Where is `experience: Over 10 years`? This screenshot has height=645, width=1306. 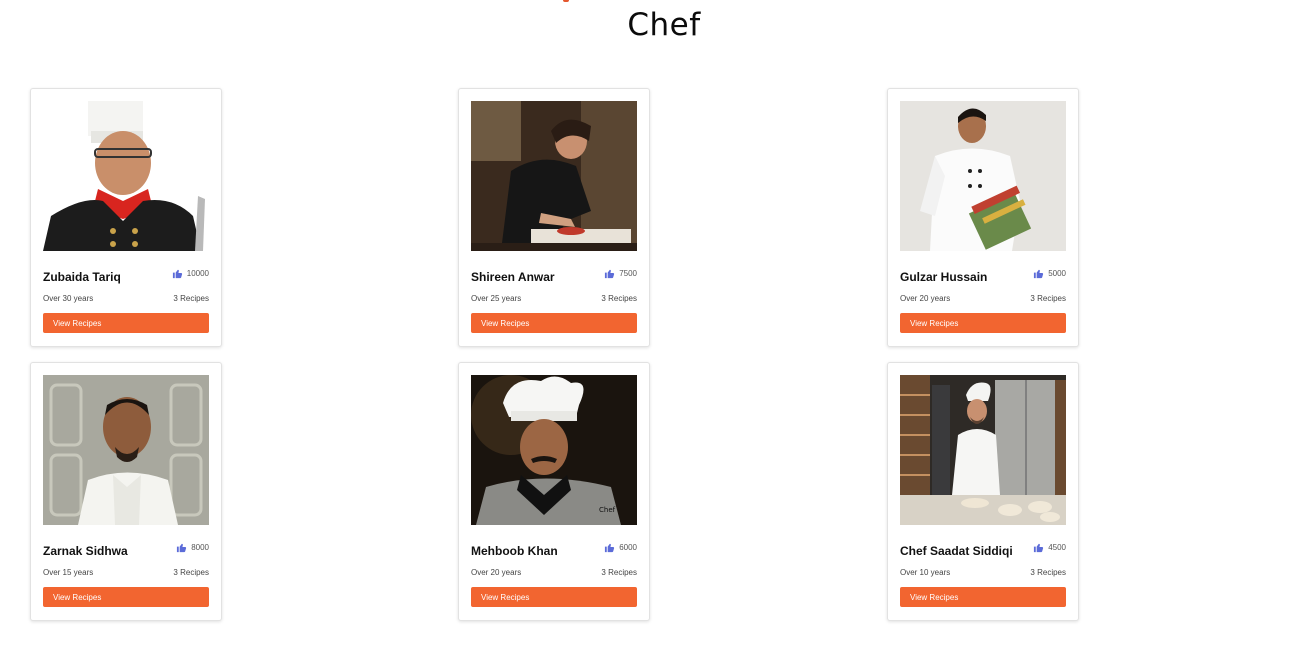 experience: Over 10 years is located at coordinates (925, 572).